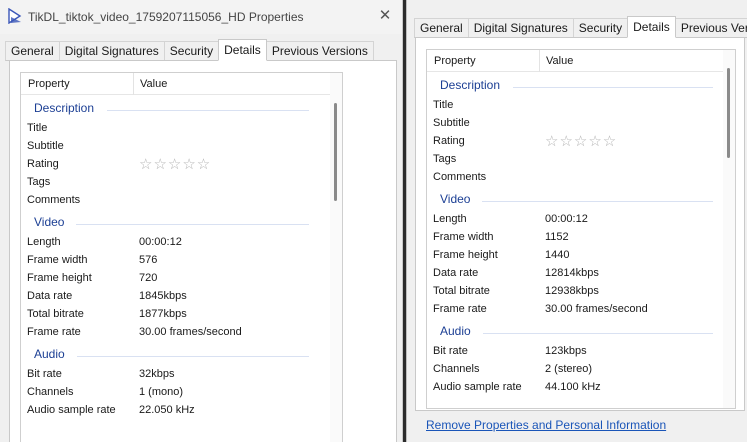  What do you see at coordinates (175, 278) in the screenshot?
I see `list-item: Frame height 720` at bounding box center [175, 278].